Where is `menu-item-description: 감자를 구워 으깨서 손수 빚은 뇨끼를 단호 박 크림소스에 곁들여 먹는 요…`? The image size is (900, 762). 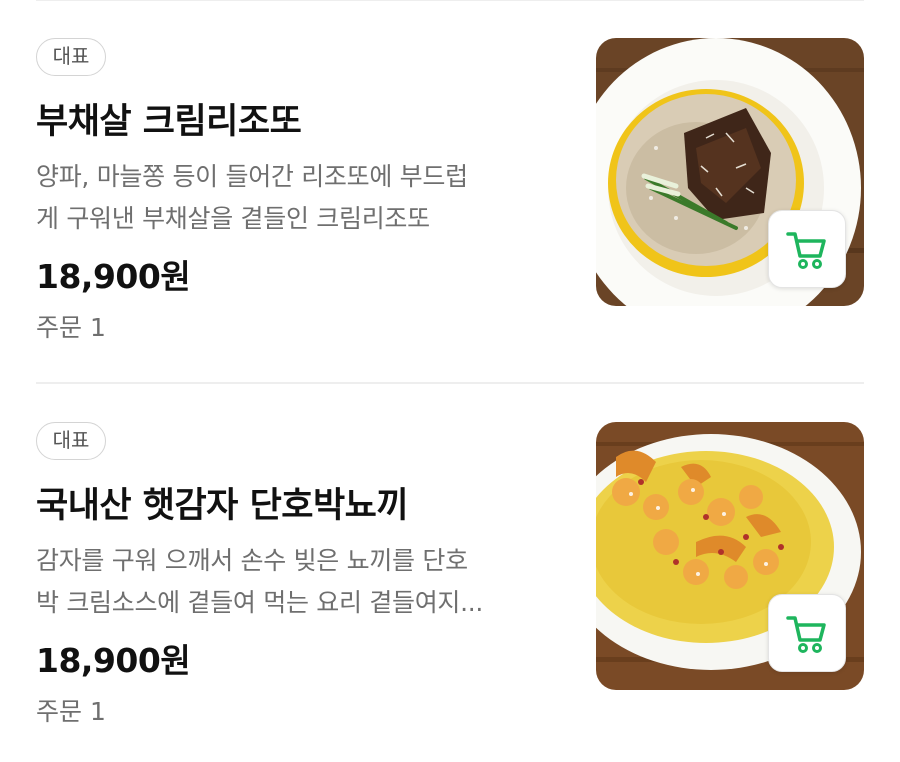 menu-item-description: 감자를 구워 으깨서 손수 빚은 뇨끼를 단호 박 크림소스에 곁들여 먹는 요… is located at coordinates (296, 582).